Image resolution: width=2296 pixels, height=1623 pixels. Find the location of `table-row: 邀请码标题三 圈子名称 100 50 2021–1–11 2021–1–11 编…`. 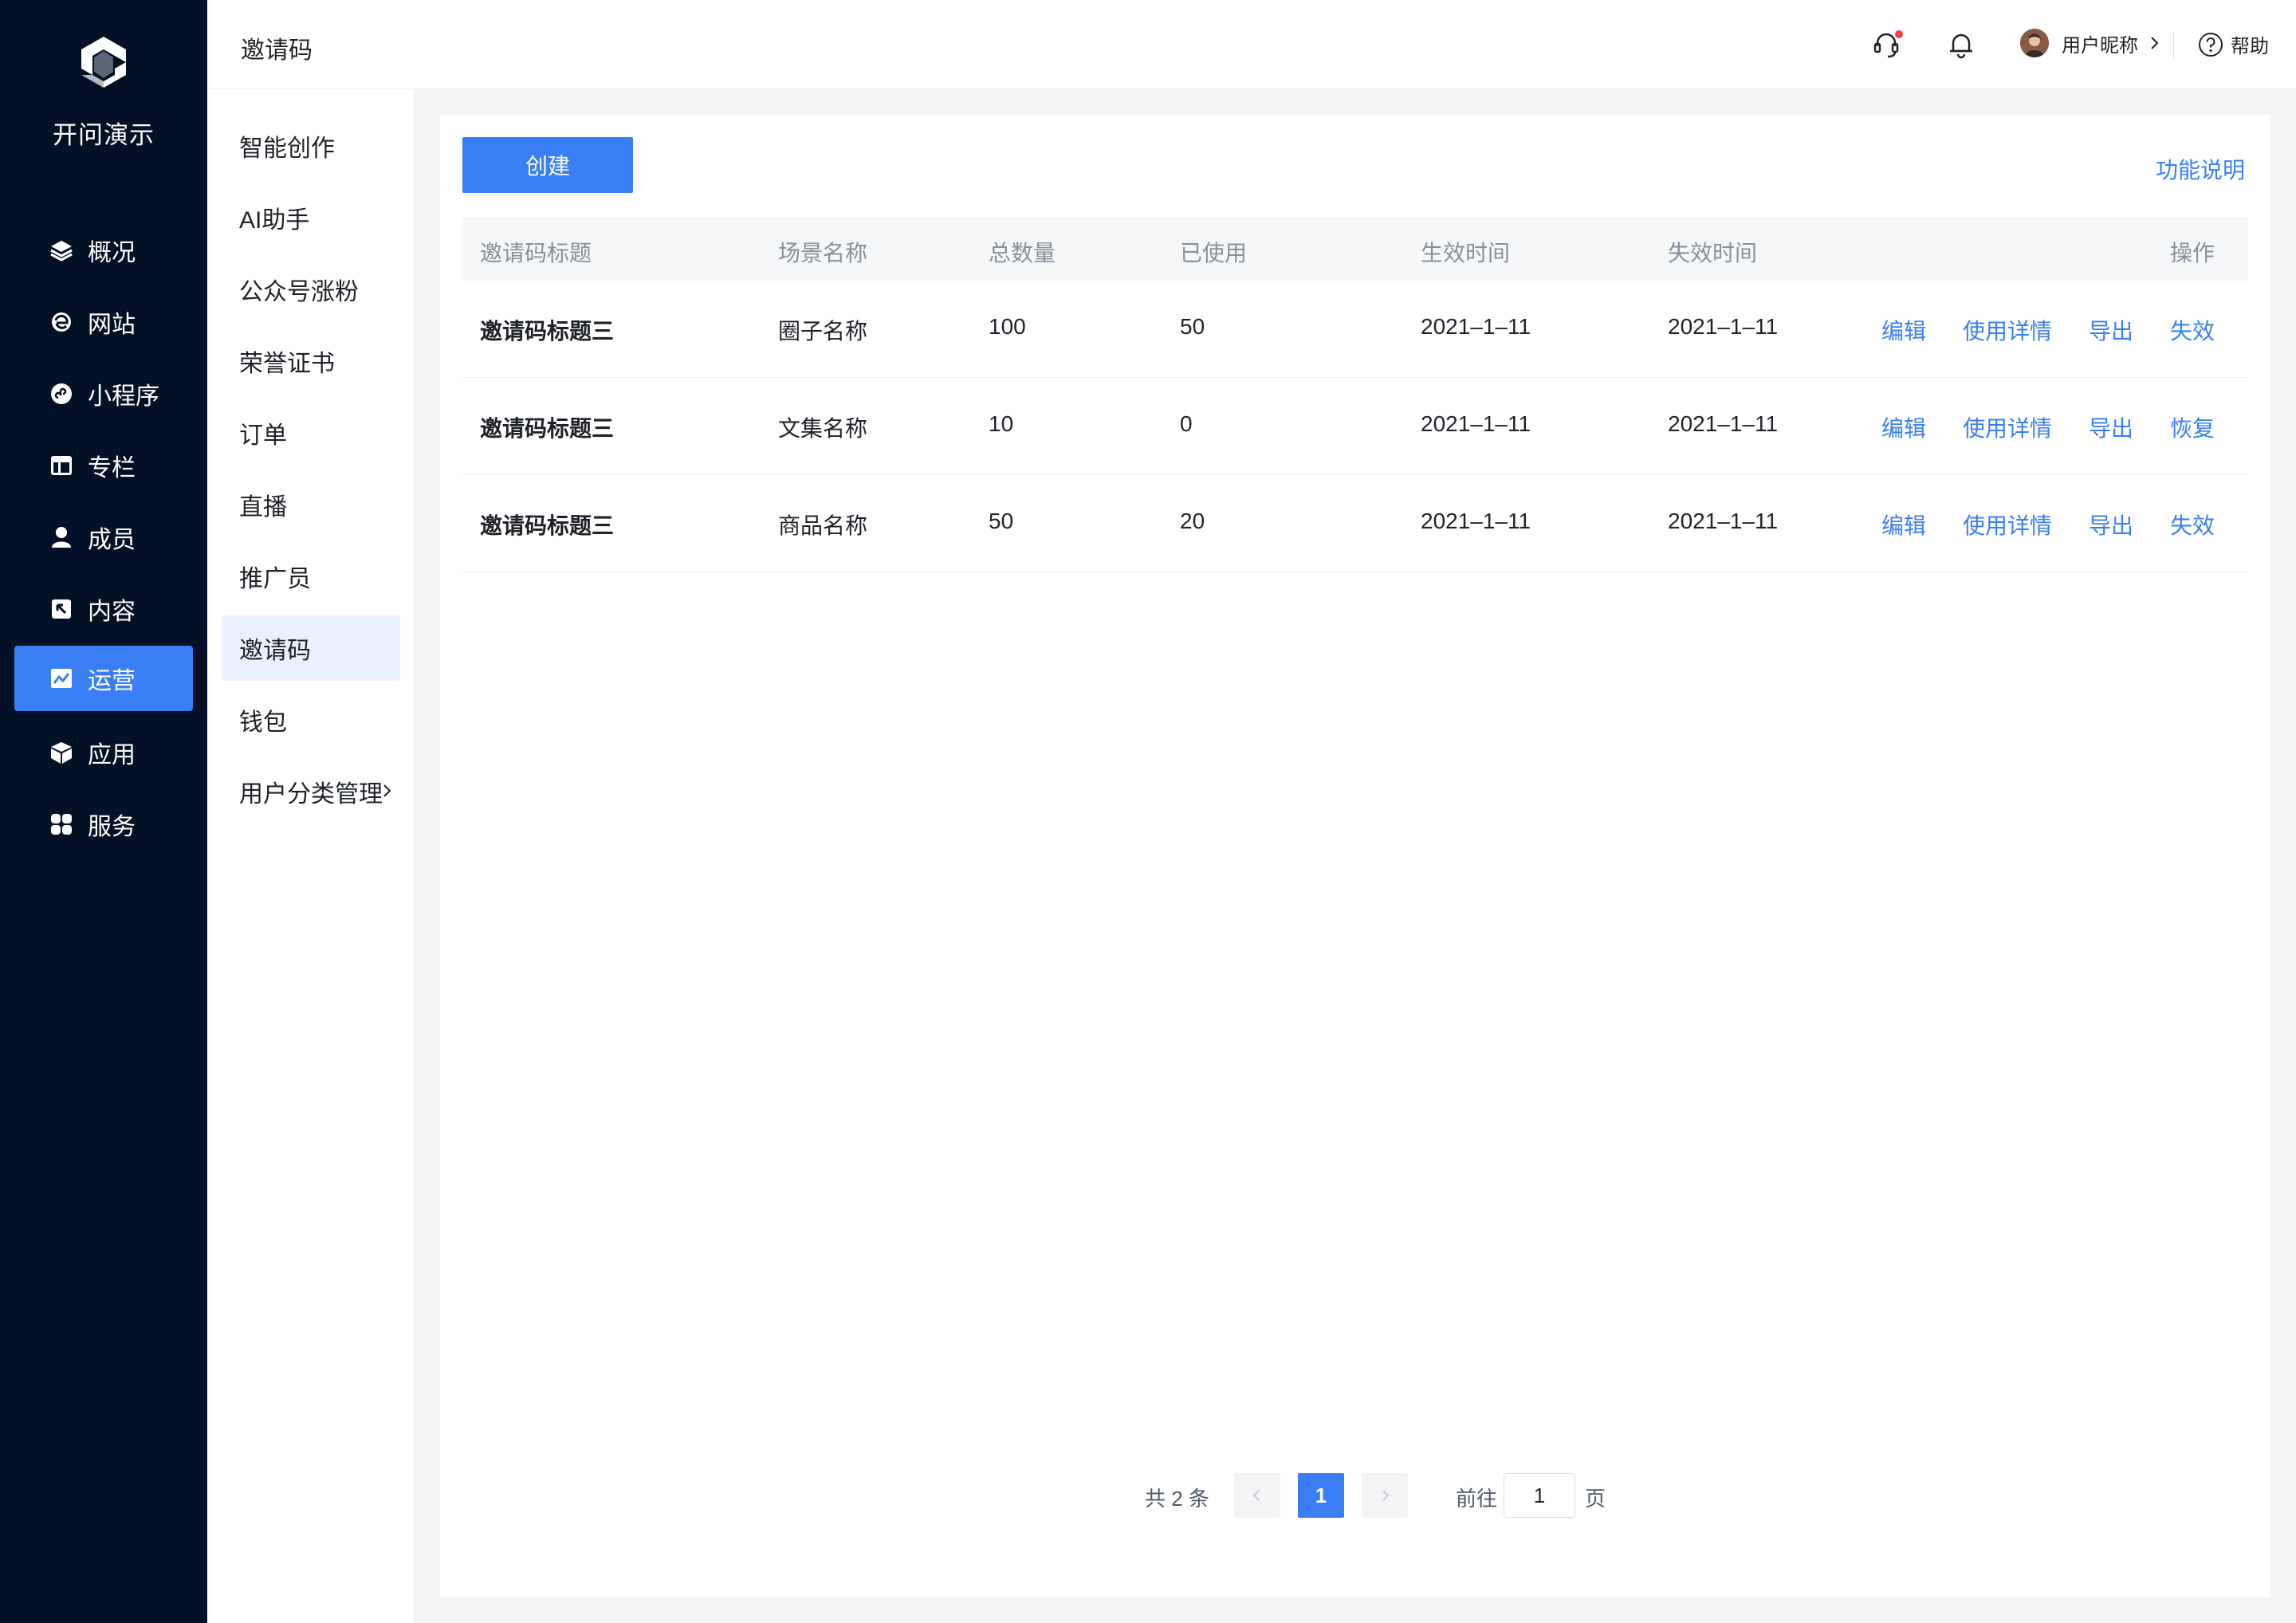

table-row: 邀请码标题三 圈子名称 100 50 2021–1–11 2021–1–11 编… is located at coordinates (1355, 329).